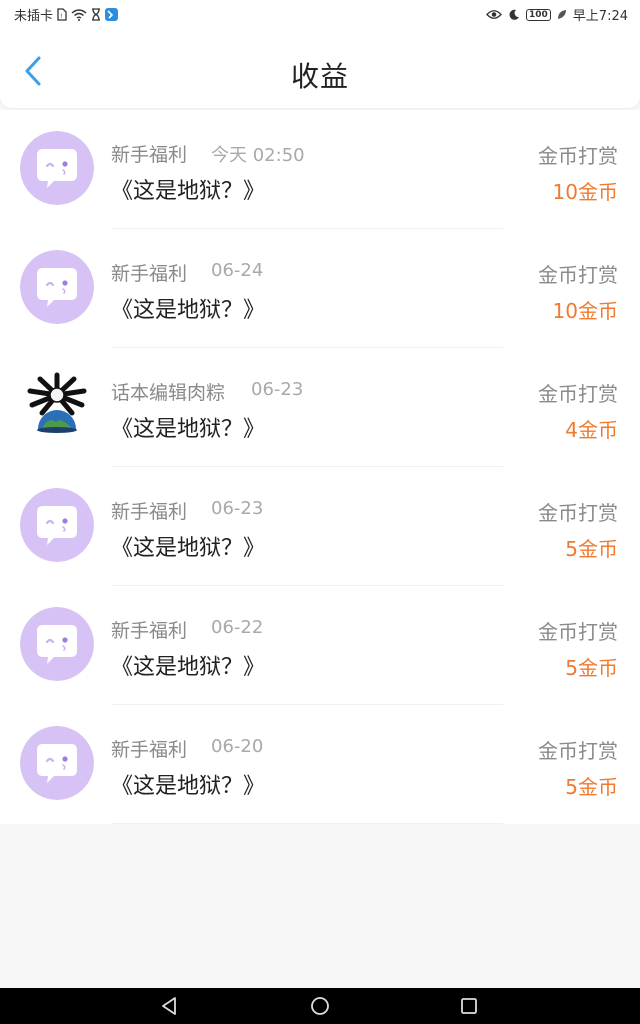  Describe the element at coordinates (320, 764) in the screenshot. I see `list-item: 新手福利 06-20 《这是地狱？》 金币打赏 5金币` at that location.